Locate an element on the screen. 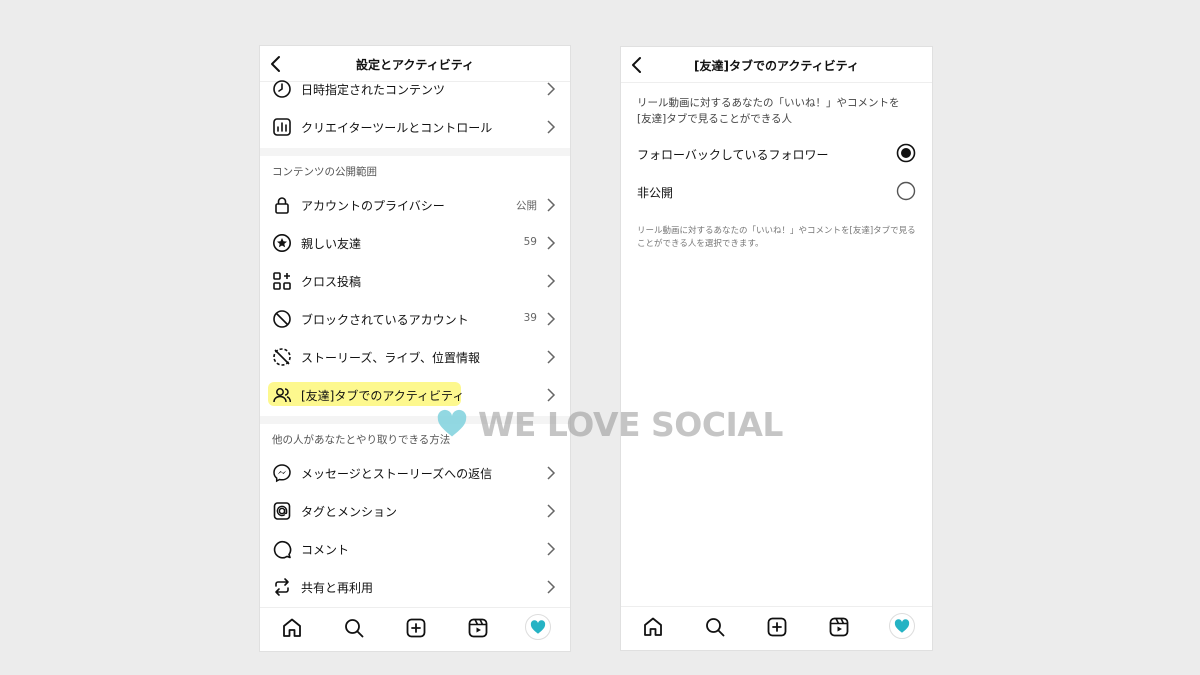 The height and width of the screenshot is (675, 1200). watermark: WE LOVE SOCIAL is located at coordinates (608, 424).